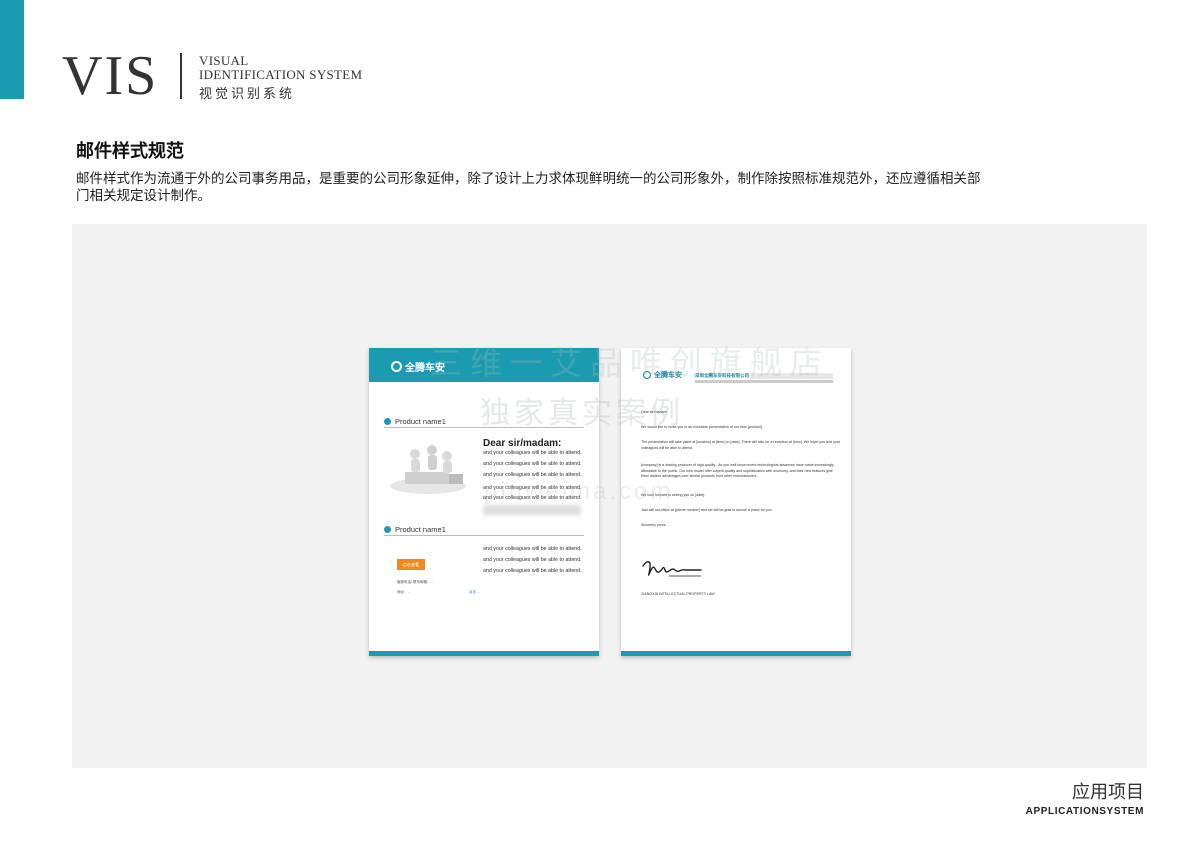 Image resolution: width=1200 pixels, height=848 pixels. I want to click on letter-bottom-bar, so click(736, 653).